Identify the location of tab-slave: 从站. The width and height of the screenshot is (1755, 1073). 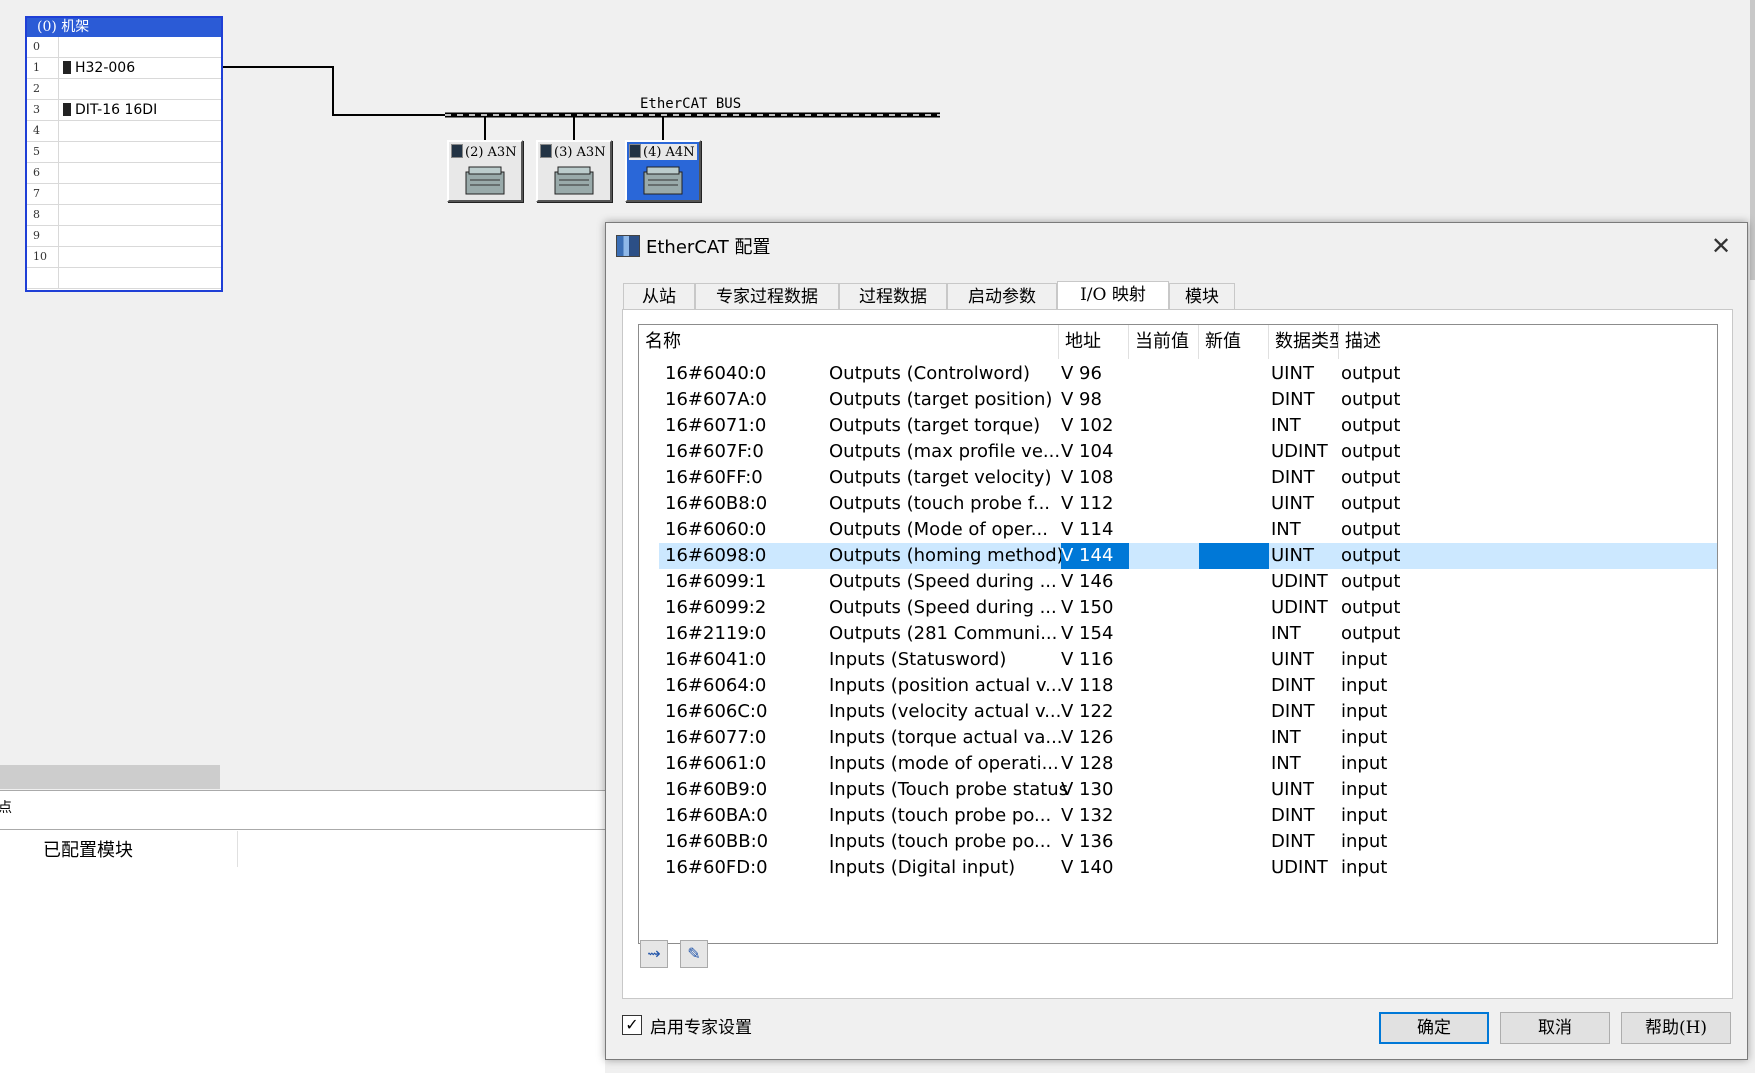
(659, 296).